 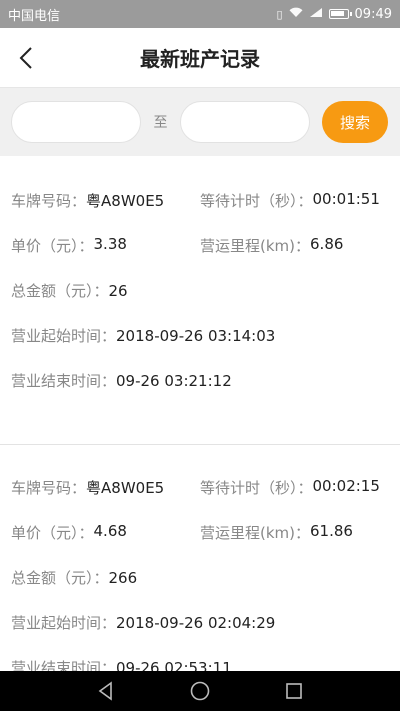 I want to click on title-bar: 最新班产记录, so click(x=200, y=58).